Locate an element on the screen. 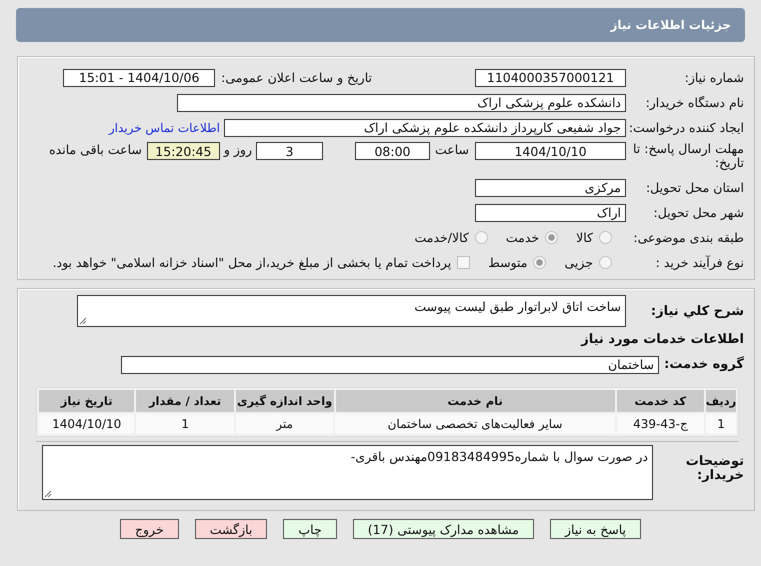  province-field: مرکزی is located at coordinates (550, 187).